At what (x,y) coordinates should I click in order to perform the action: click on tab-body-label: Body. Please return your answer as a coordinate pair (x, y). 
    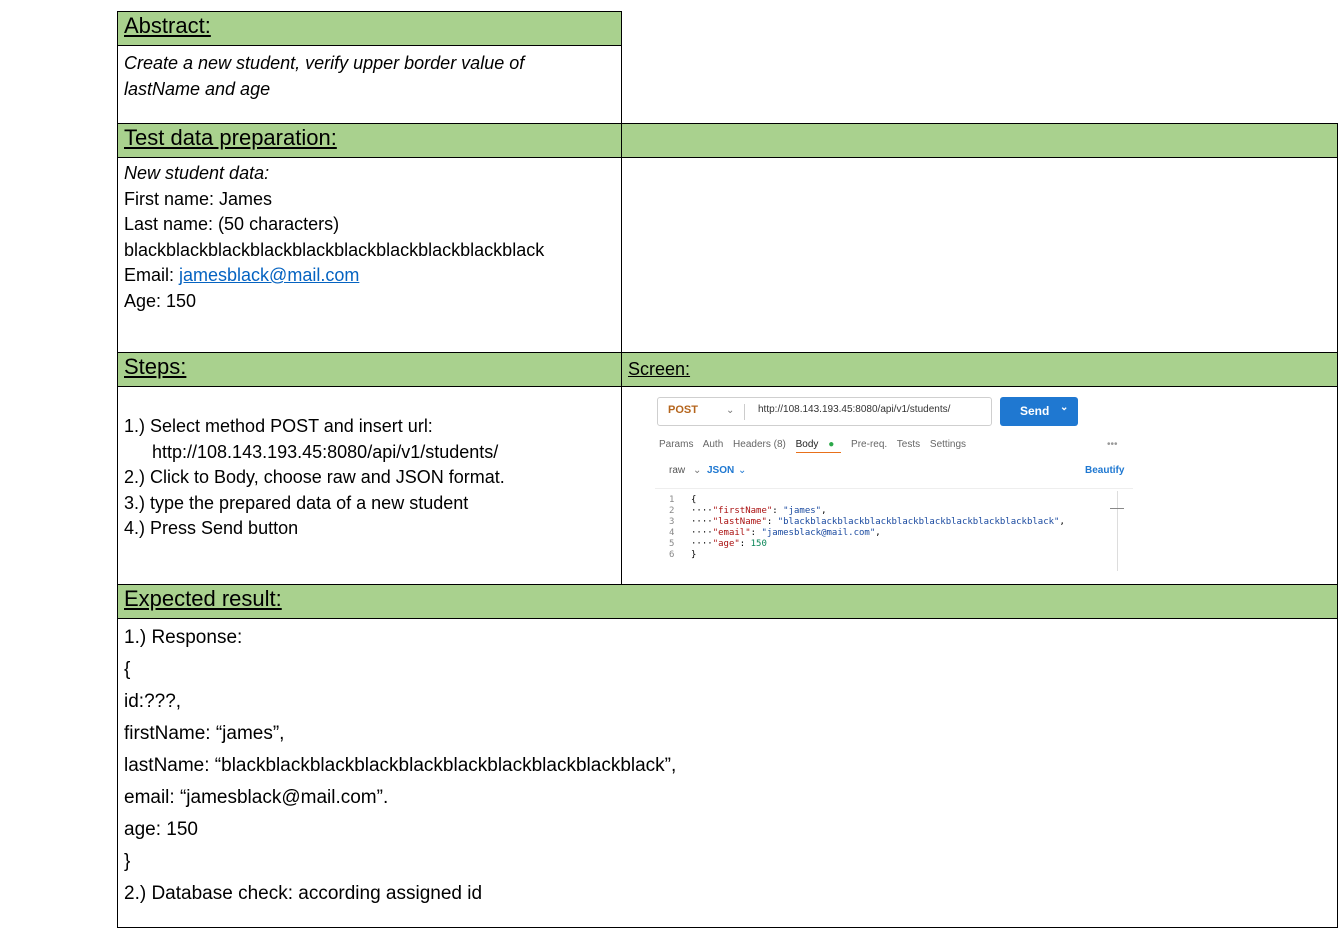
    Looking at the image, I should click on (807, 444).